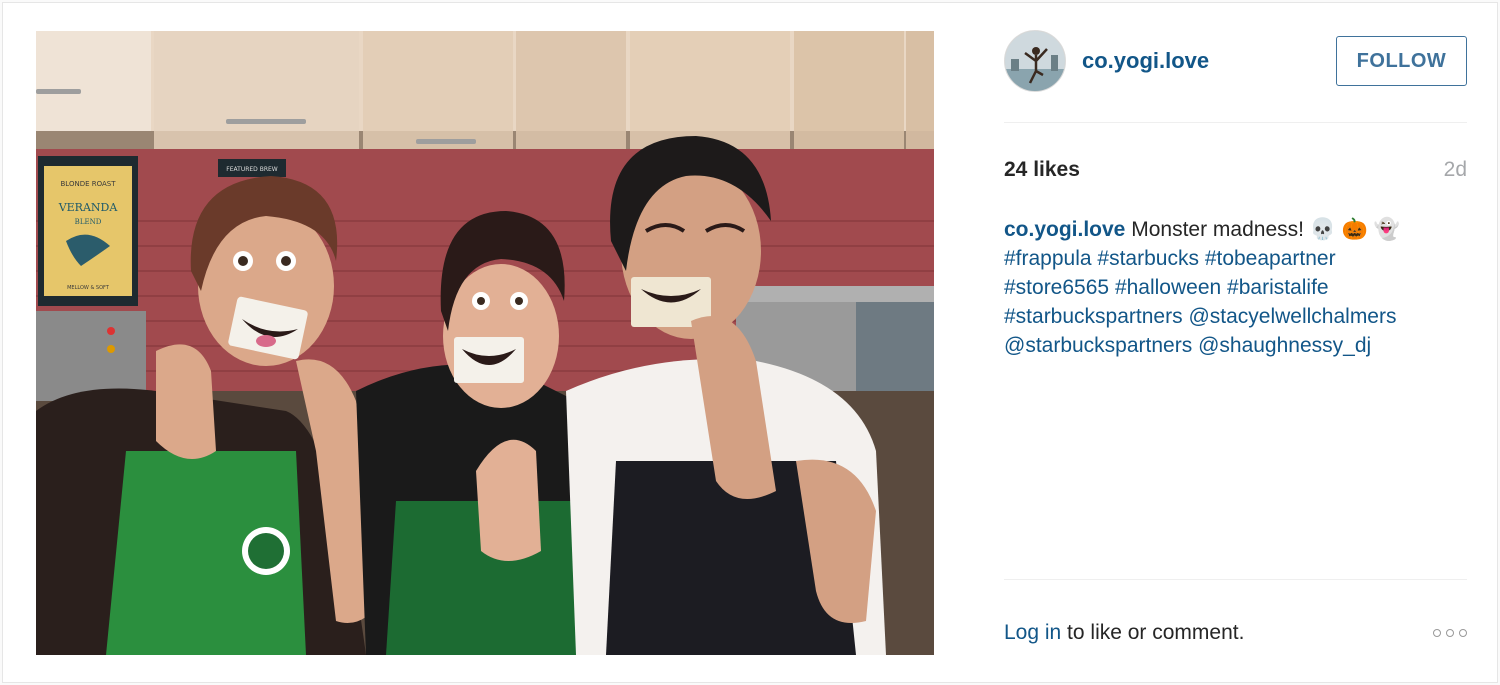 This screenshot has height=685, width=1500. What do you see at coordinates (1064, 229) in the screenshot?
I see `caption-username-link: co.yogi.love` at bounding box center [1064, 229].